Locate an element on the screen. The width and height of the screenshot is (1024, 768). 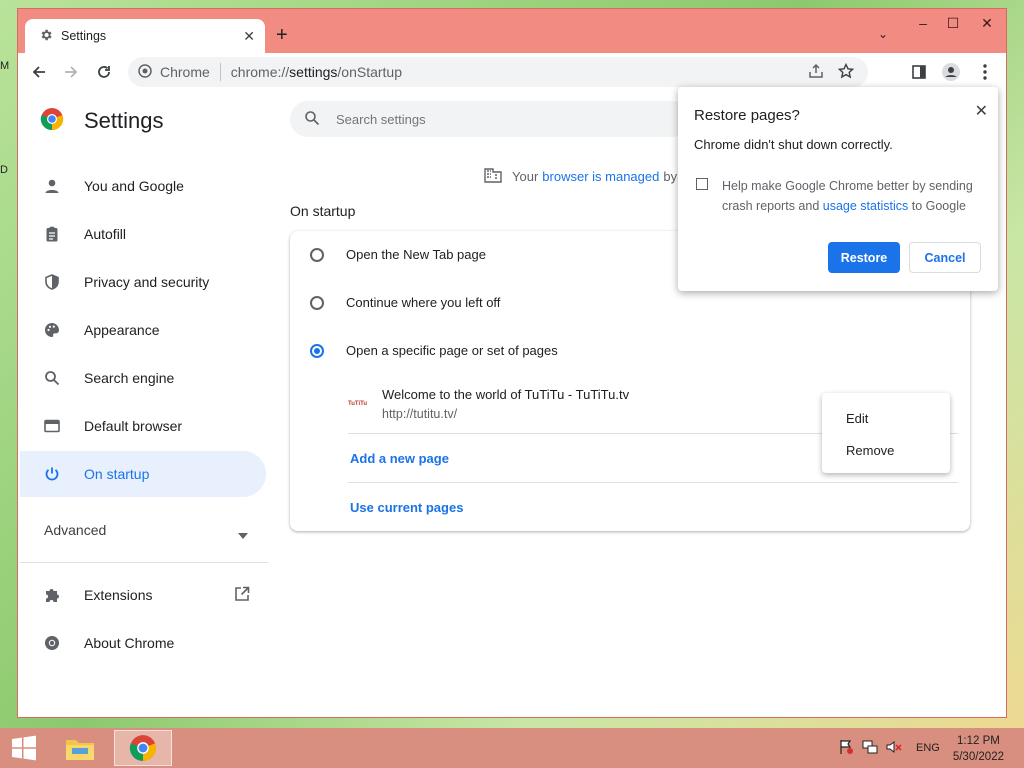
omnibox-actions is located at coordinates (831, 72).